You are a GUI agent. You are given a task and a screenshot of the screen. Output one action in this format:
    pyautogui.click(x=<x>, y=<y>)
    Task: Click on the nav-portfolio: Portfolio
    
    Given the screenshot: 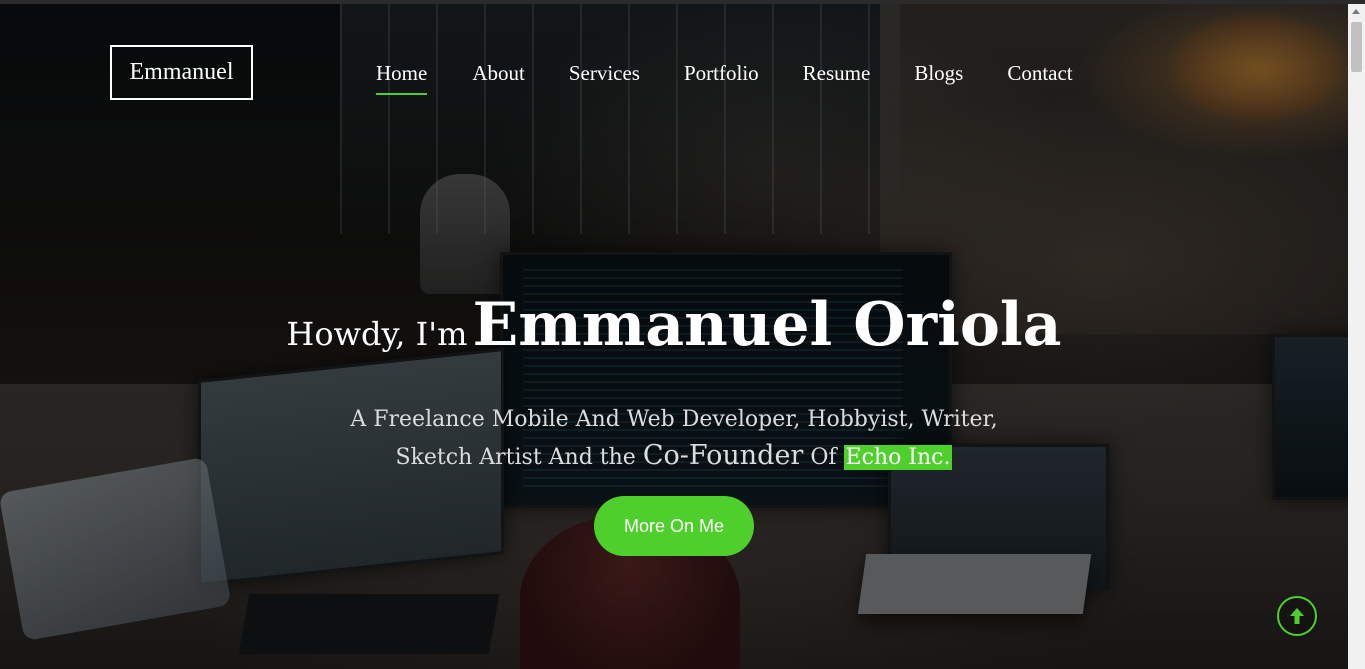 What is the action you would take?
    pyautogui.click(x=721, y=76)
    